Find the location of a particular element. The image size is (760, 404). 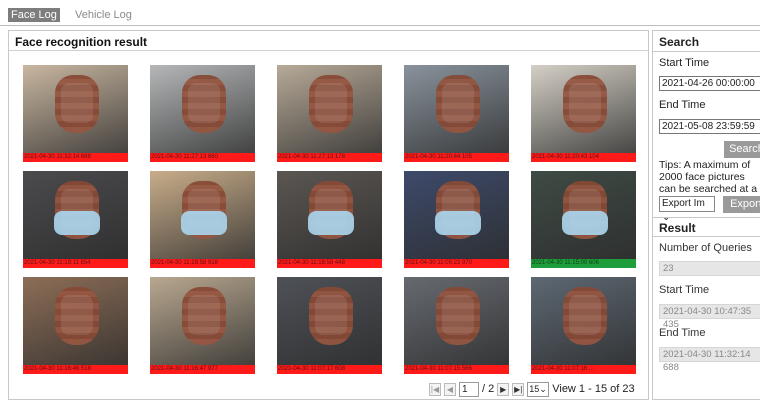

face-thumbnail: 2021-04-30 11:16:47 977 is located at coordinates (202, 325).